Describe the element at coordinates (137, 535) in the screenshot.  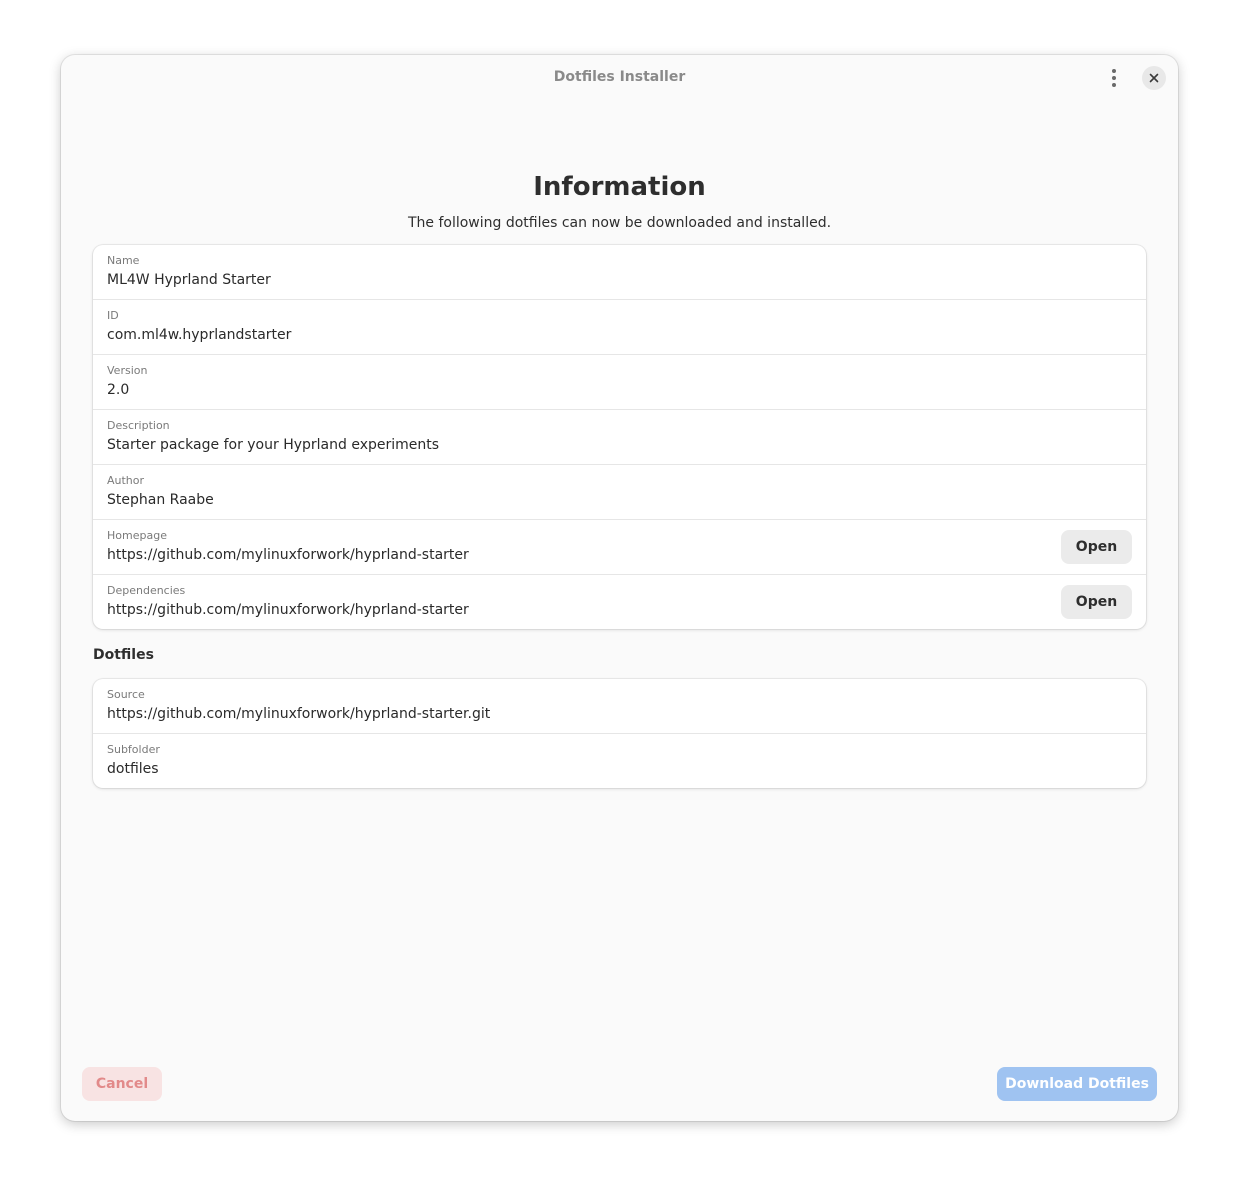
I see `row-label: Homepage` at that location.